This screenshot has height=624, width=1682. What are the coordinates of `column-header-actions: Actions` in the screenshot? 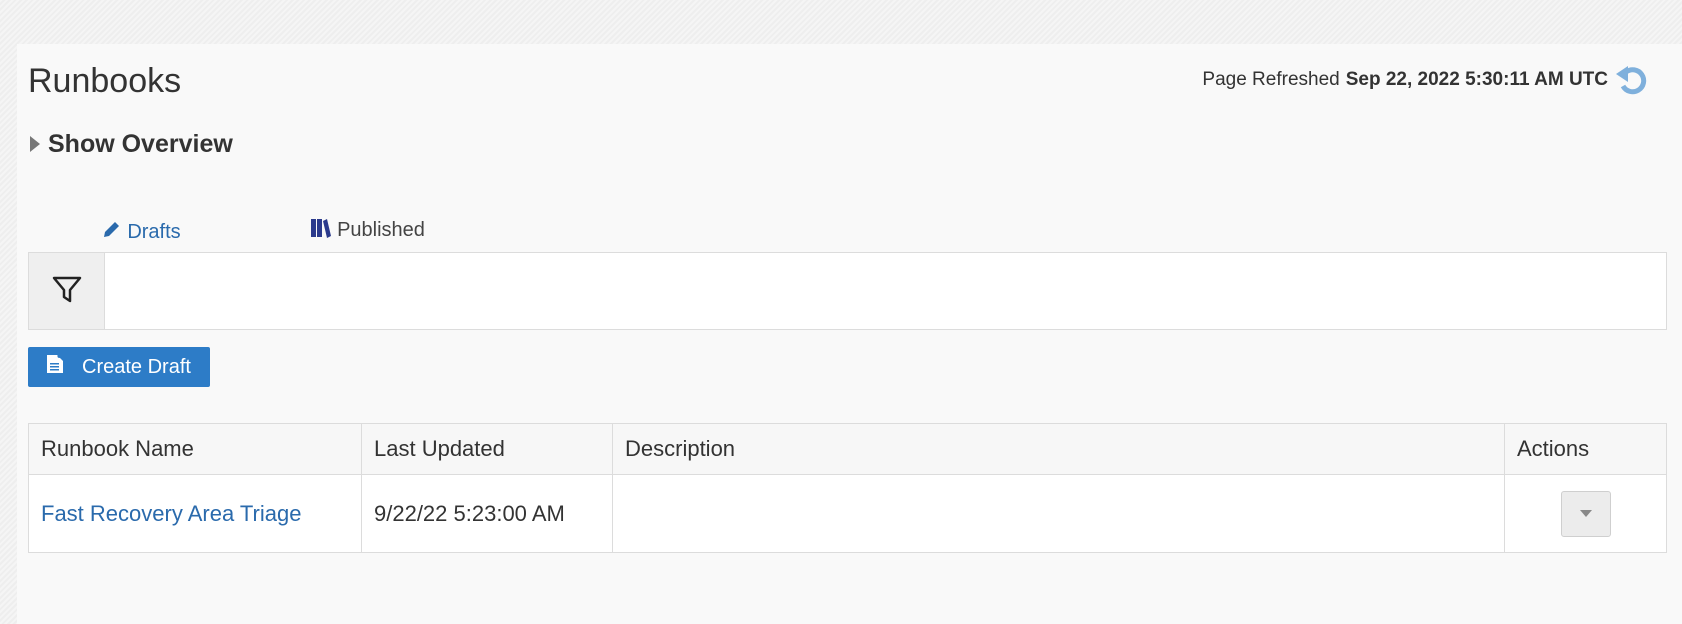 It's located at (1585, 449).